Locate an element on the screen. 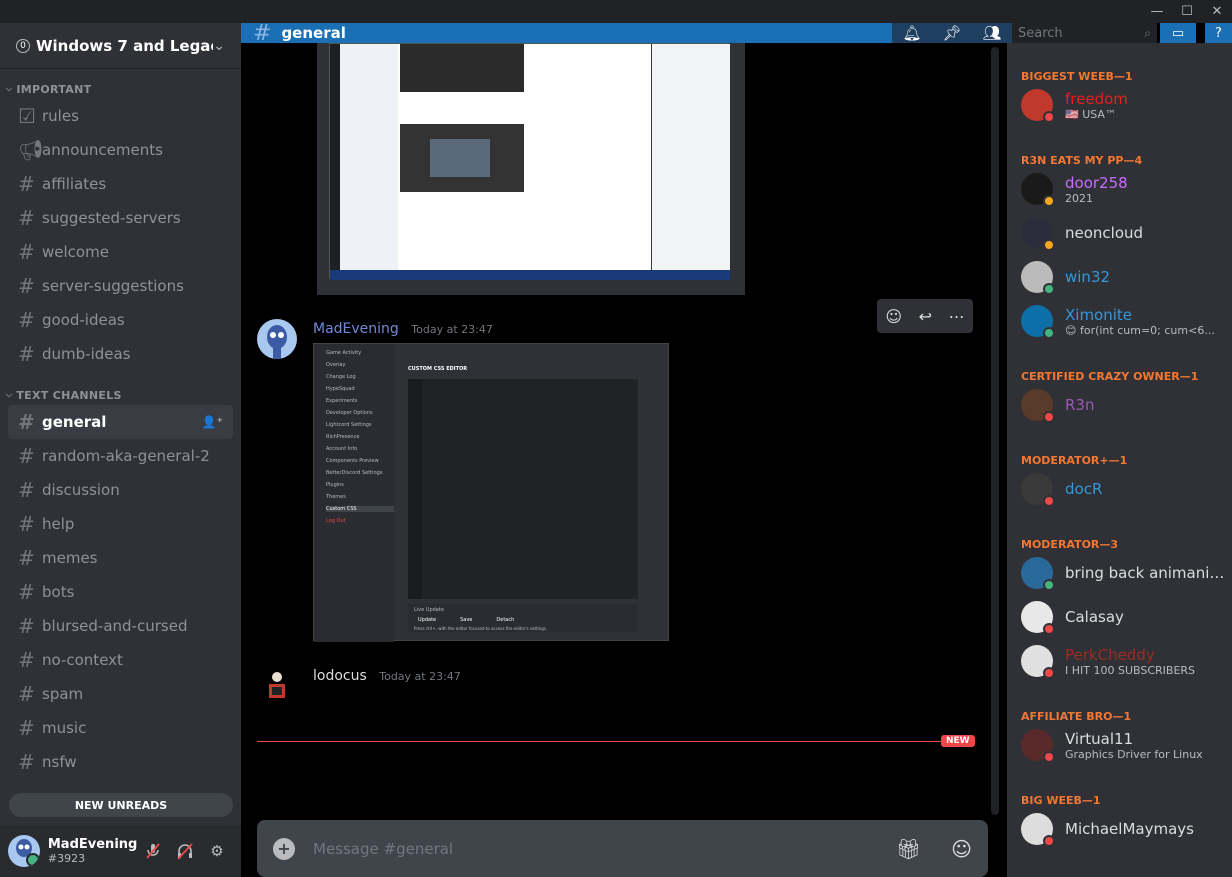 This screenshot has width=1232, height=877. sidebar-item-bots: # bots is located at coordinates (120, 592).